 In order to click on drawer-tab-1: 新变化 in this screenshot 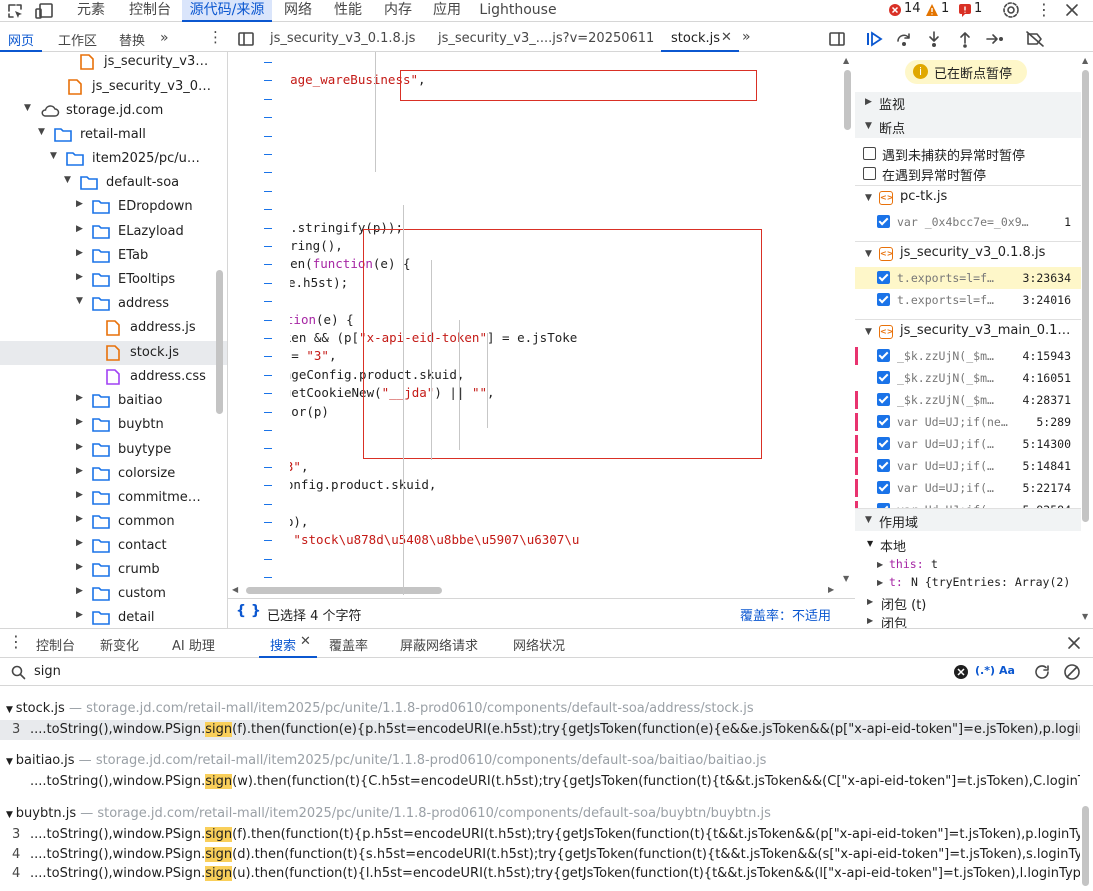, I will do `click(119, 644)`.